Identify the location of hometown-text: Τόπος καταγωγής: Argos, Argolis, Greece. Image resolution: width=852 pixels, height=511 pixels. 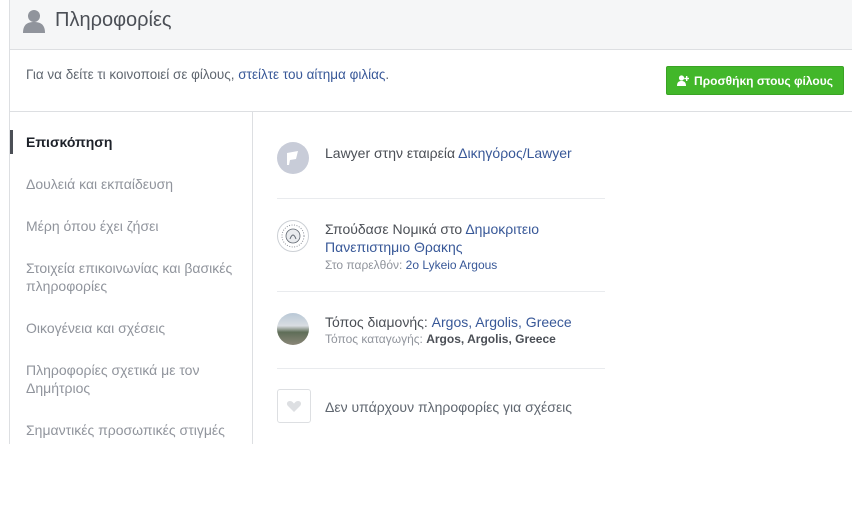
(440, 339).